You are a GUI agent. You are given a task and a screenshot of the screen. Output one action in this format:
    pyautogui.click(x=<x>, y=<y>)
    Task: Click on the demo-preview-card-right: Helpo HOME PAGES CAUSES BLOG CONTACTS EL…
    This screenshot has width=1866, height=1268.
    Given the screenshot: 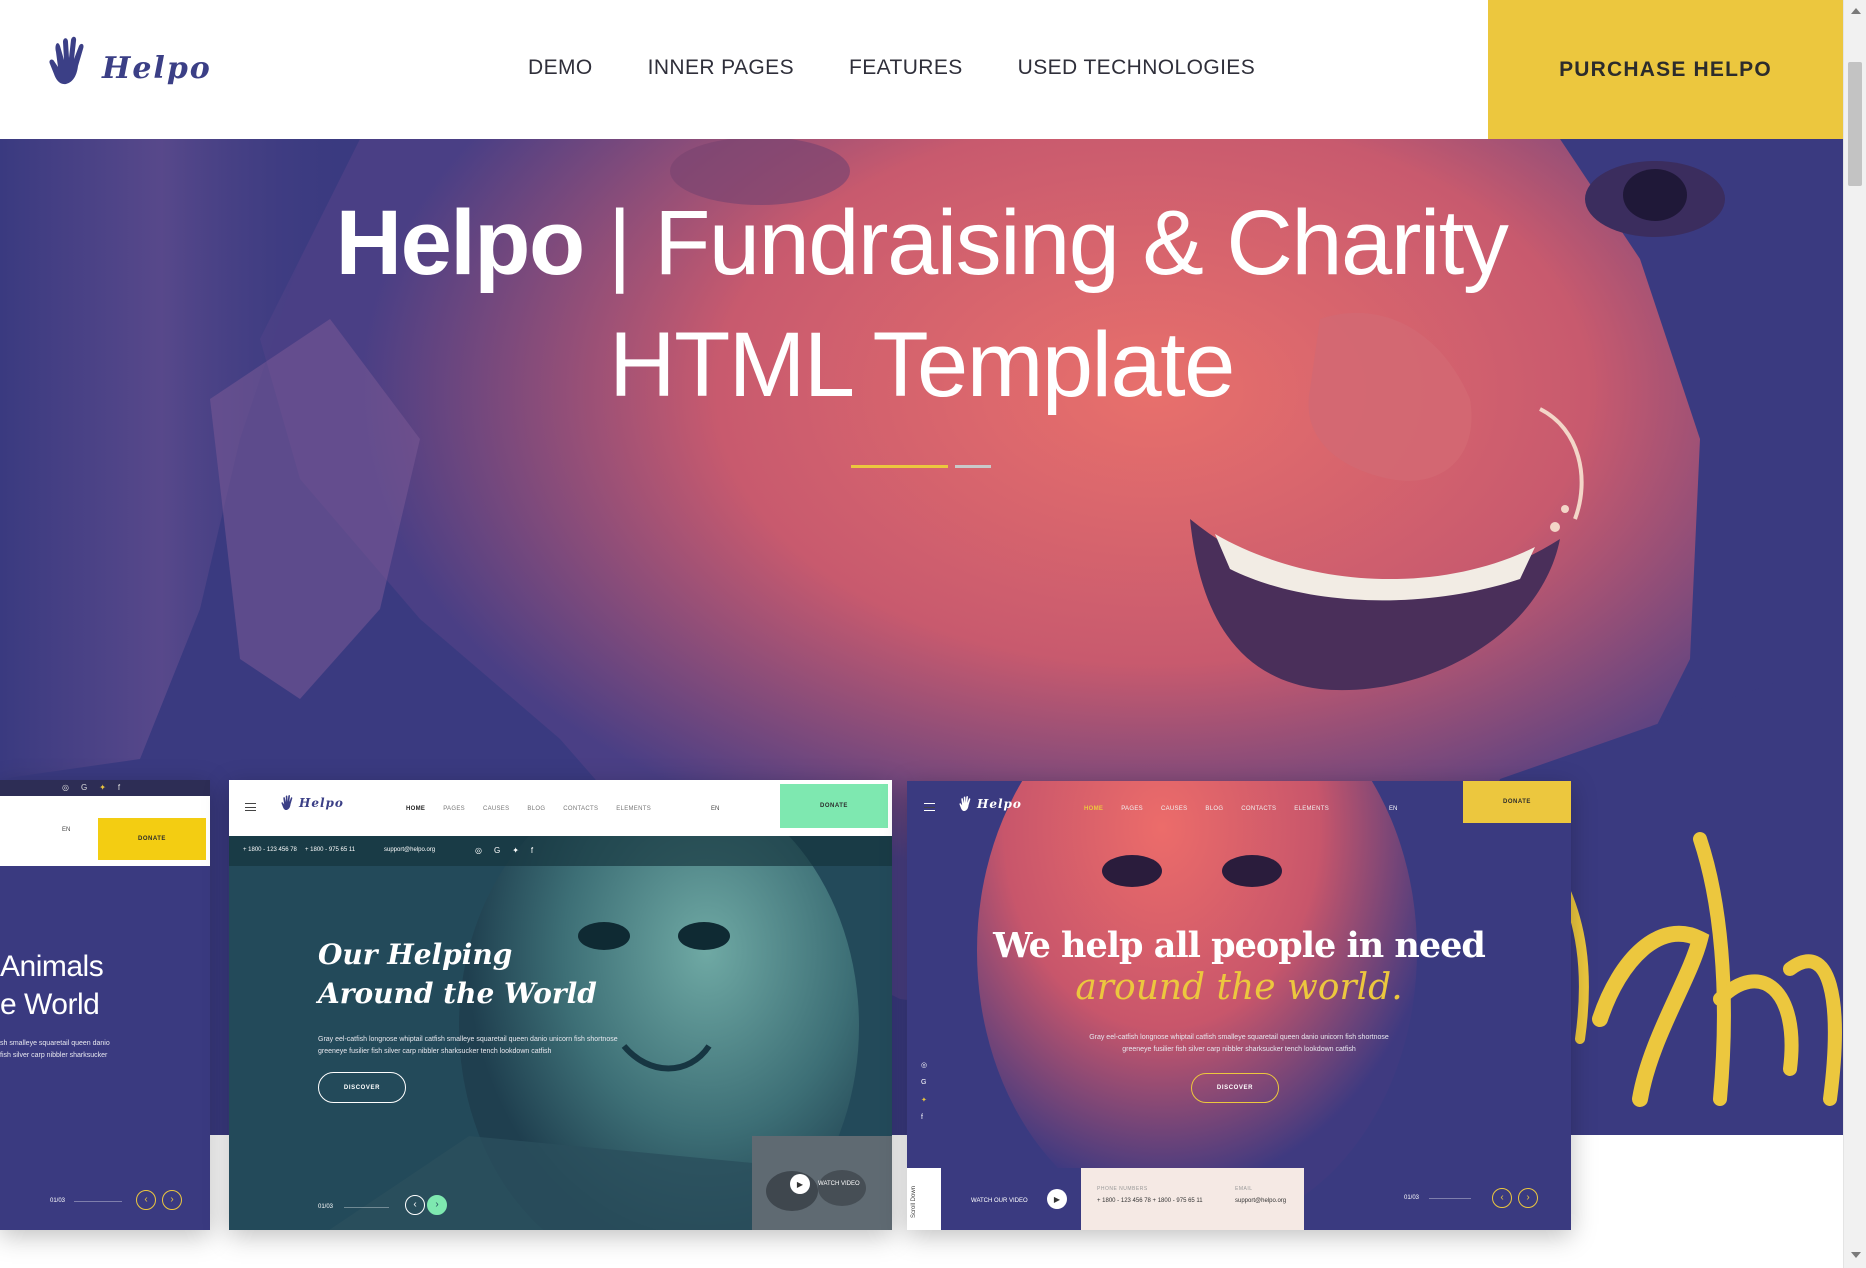 What is the action you would take?
    pyautogui.click(x=1239, y=1005)
    